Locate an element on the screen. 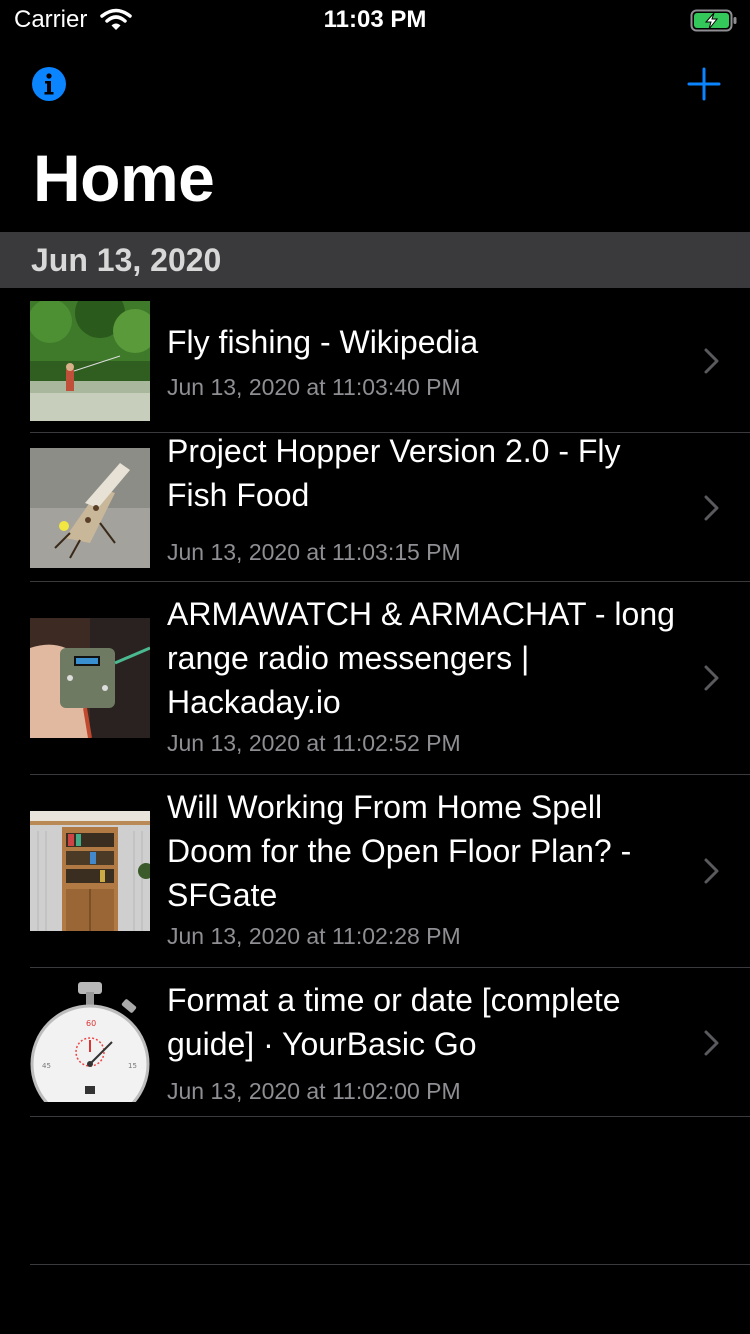 The height and width of the screenshot is (1334, 750). battery-charging-icon is located at coordinates (713, 20).